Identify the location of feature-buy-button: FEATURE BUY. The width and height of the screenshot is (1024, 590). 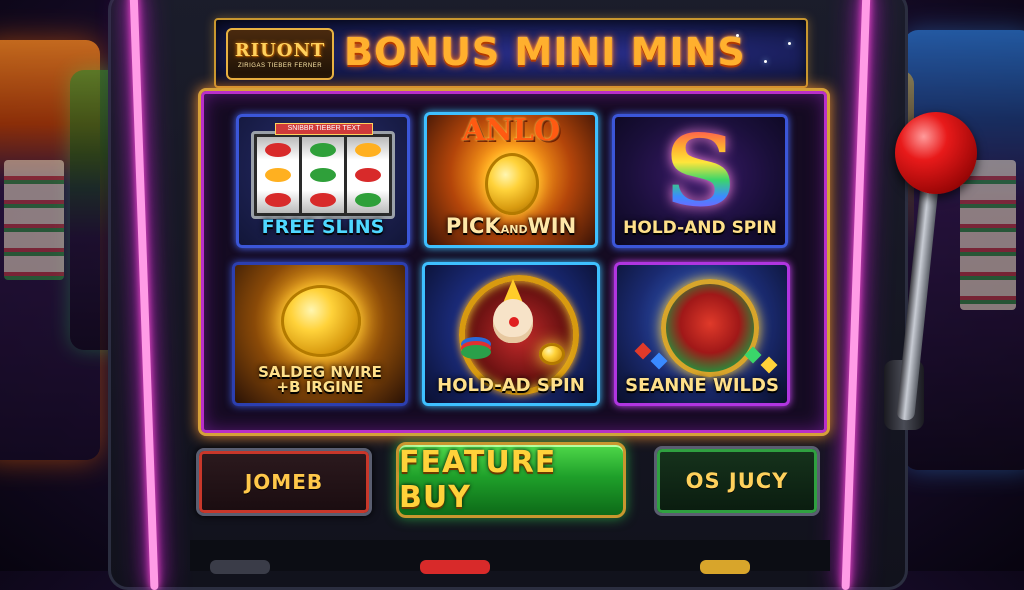
(511, 480).